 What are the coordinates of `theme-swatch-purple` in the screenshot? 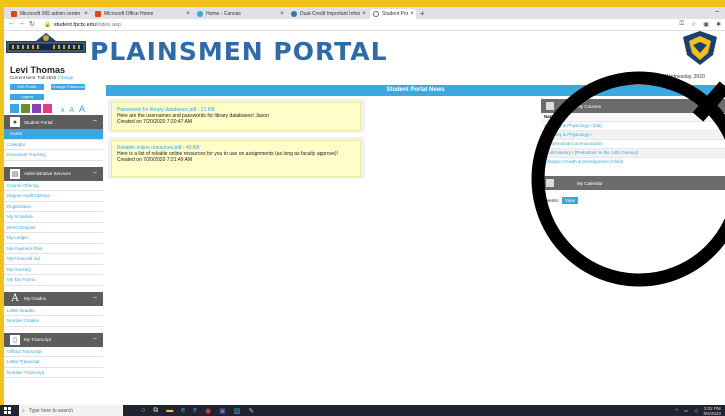 It's located at (36, 108).